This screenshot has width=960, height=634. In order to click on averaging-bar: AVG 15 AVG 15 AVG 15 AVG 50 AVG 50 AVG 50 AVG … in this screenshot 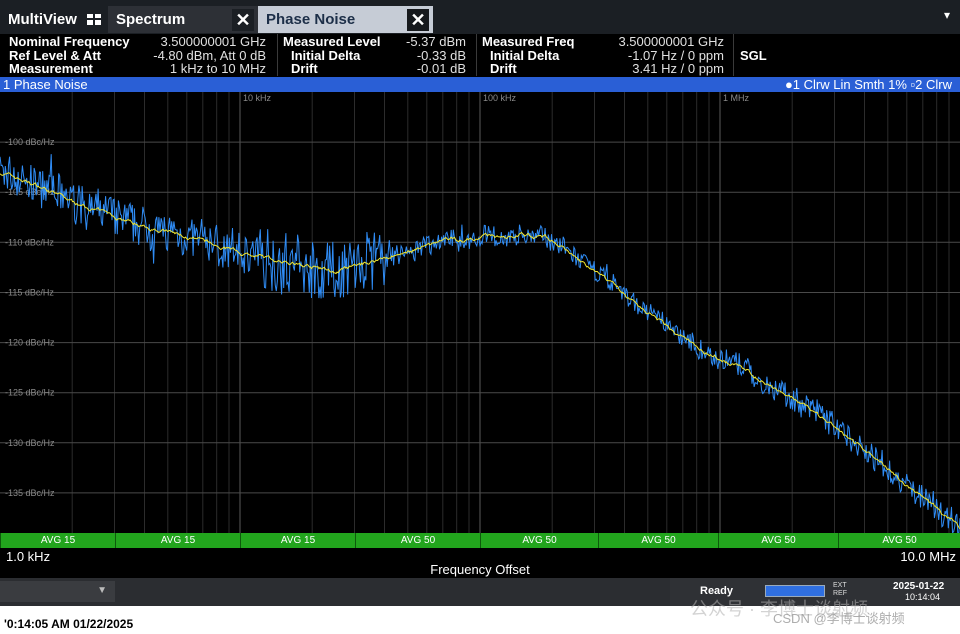, I will do `click(480, 540)`.